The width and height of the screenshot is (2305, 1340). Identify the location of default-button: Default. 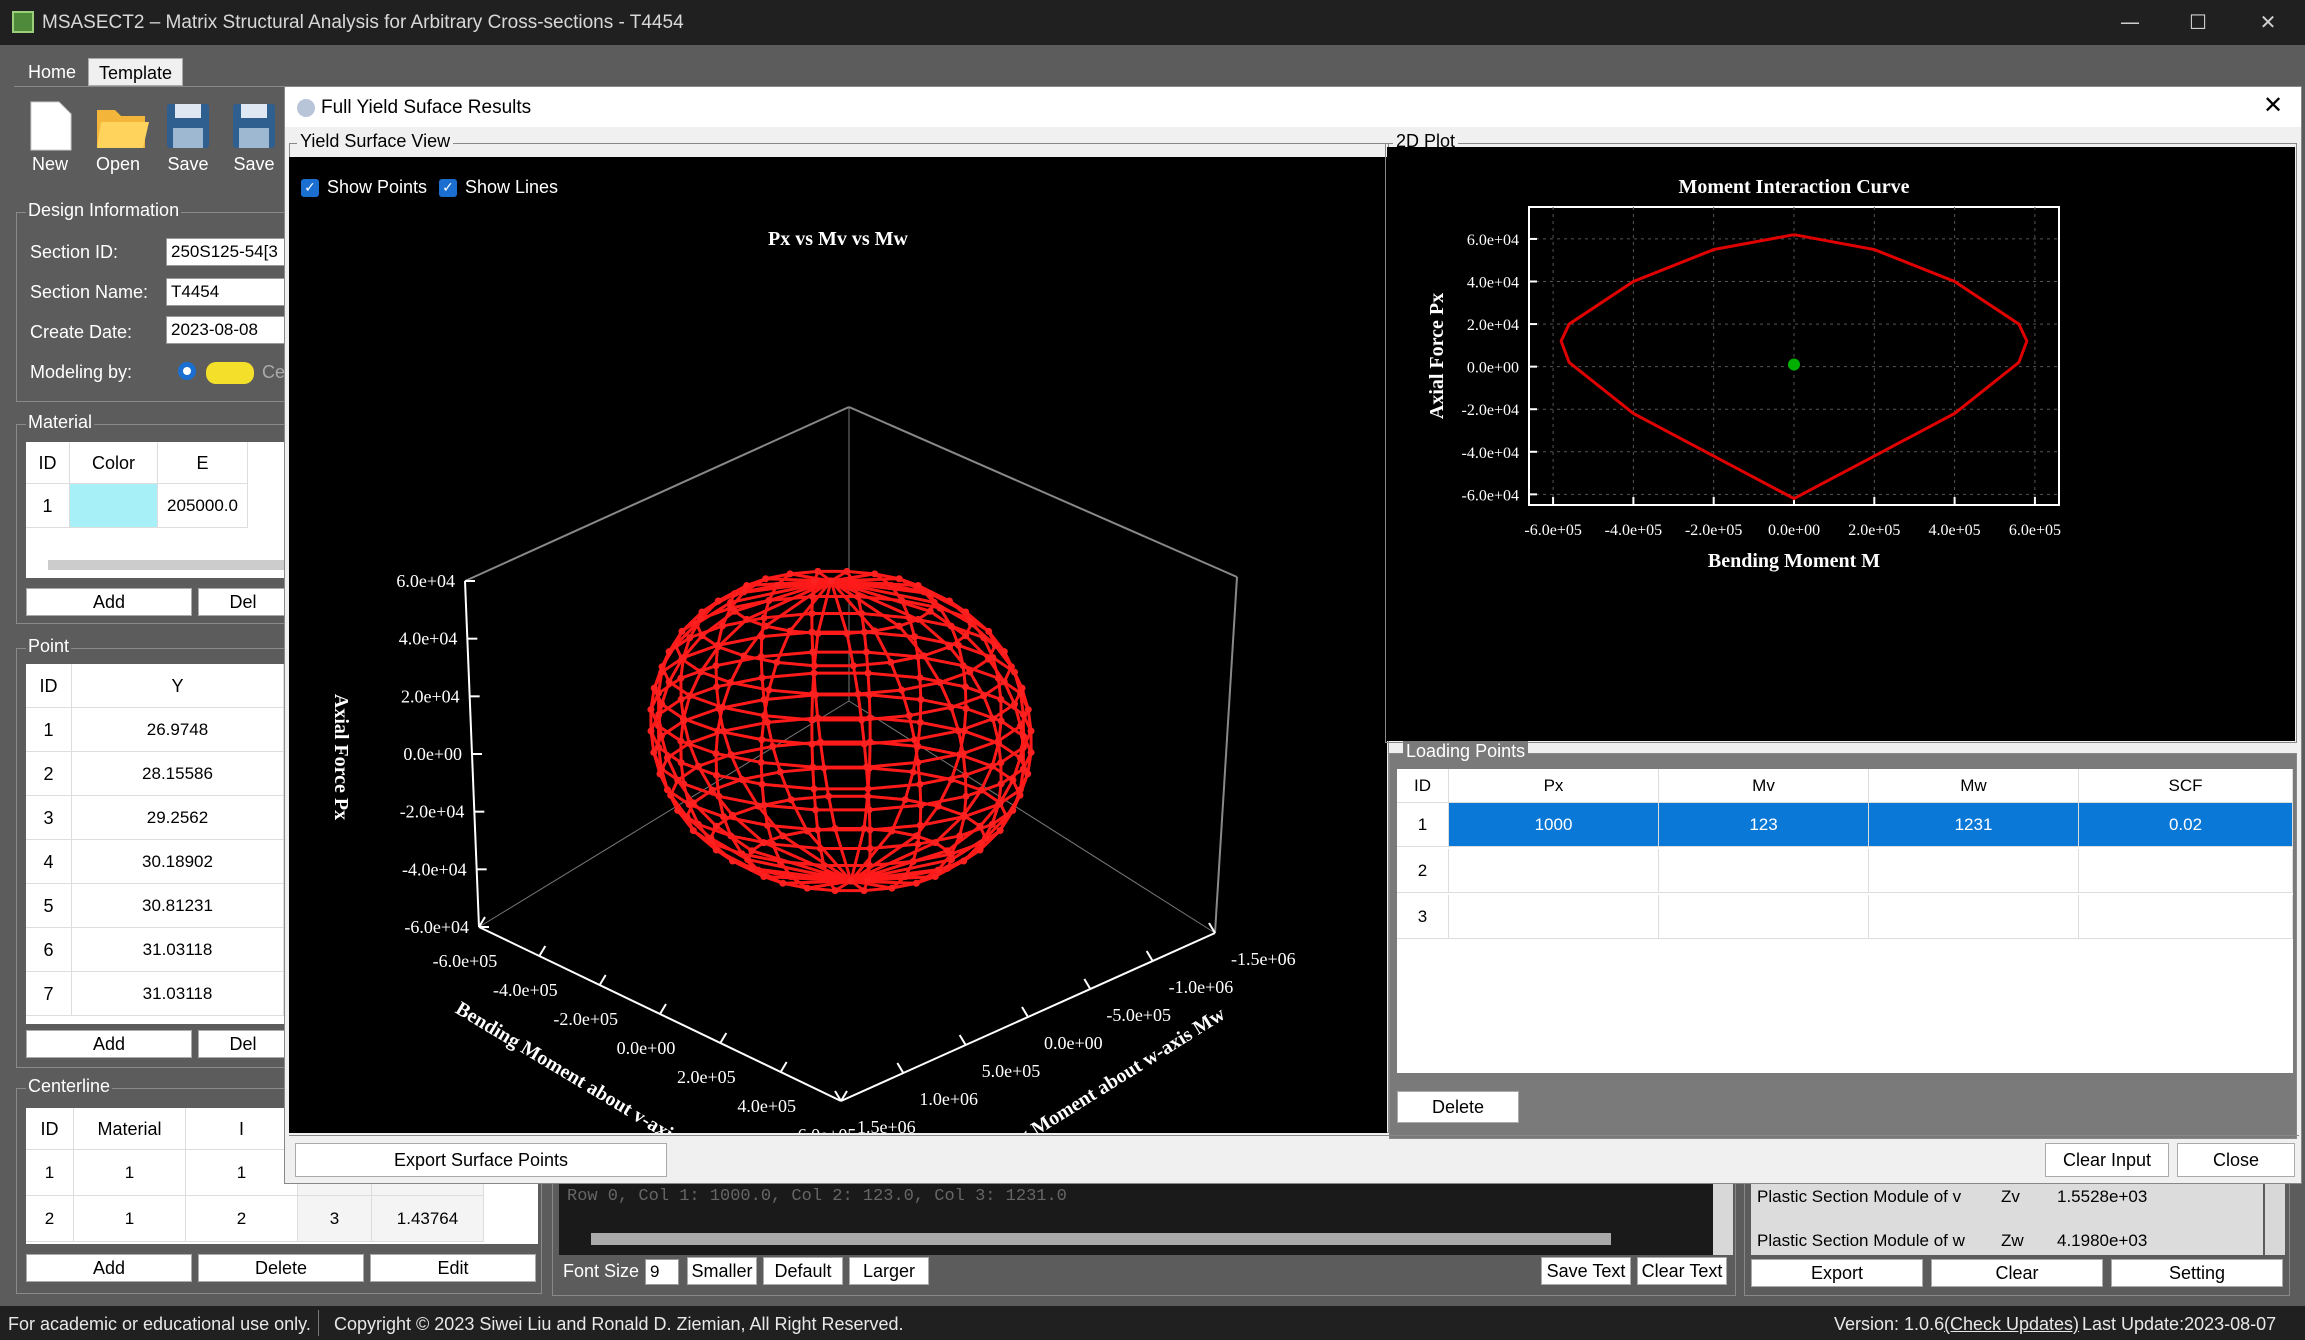
(803, 1271).